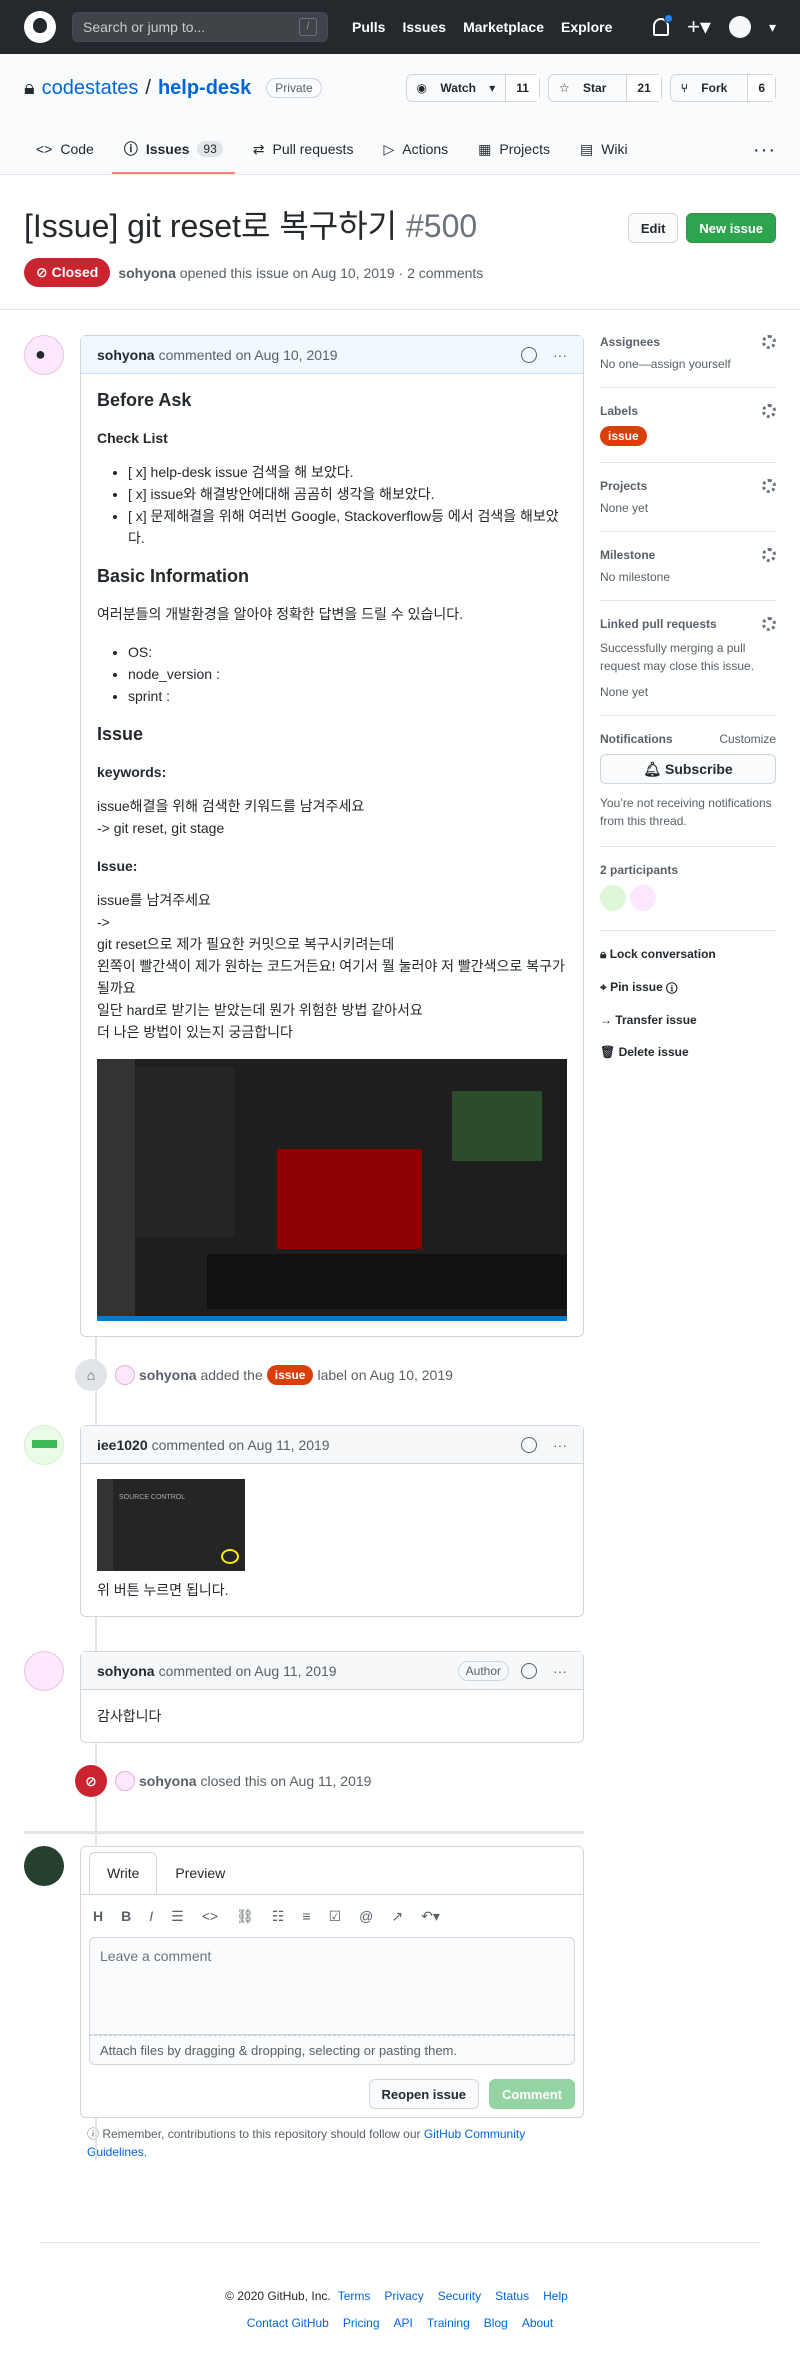 The width and height of the screenshot is (800, 2380). What do you see at coordinates (424, 2094) in the screenshot?
I see `reopen-issue-button: Reopen issue` at bounding box center [424, 2094].